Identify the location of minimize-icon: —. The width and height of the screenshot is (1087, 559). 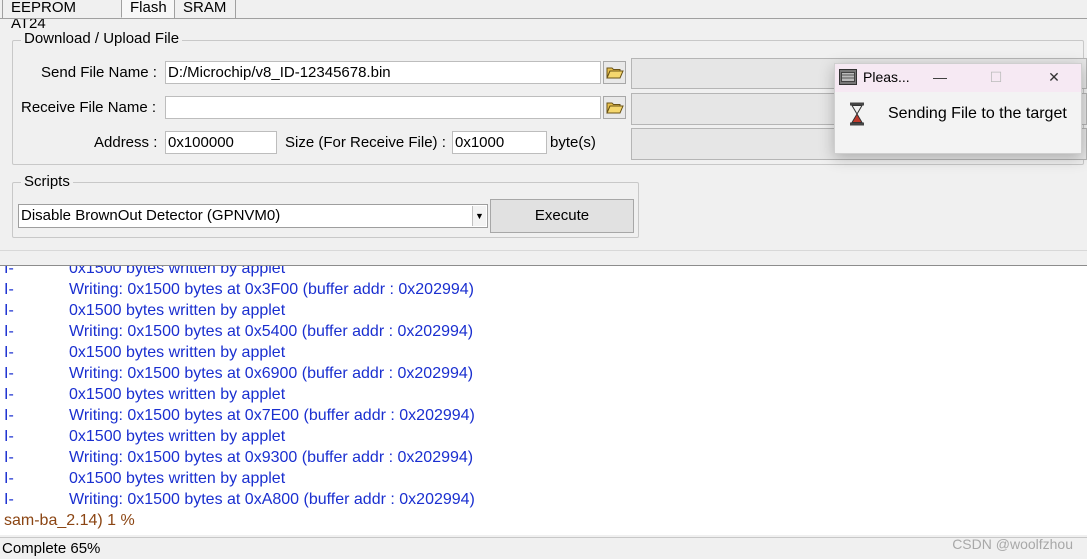
(940, 77).